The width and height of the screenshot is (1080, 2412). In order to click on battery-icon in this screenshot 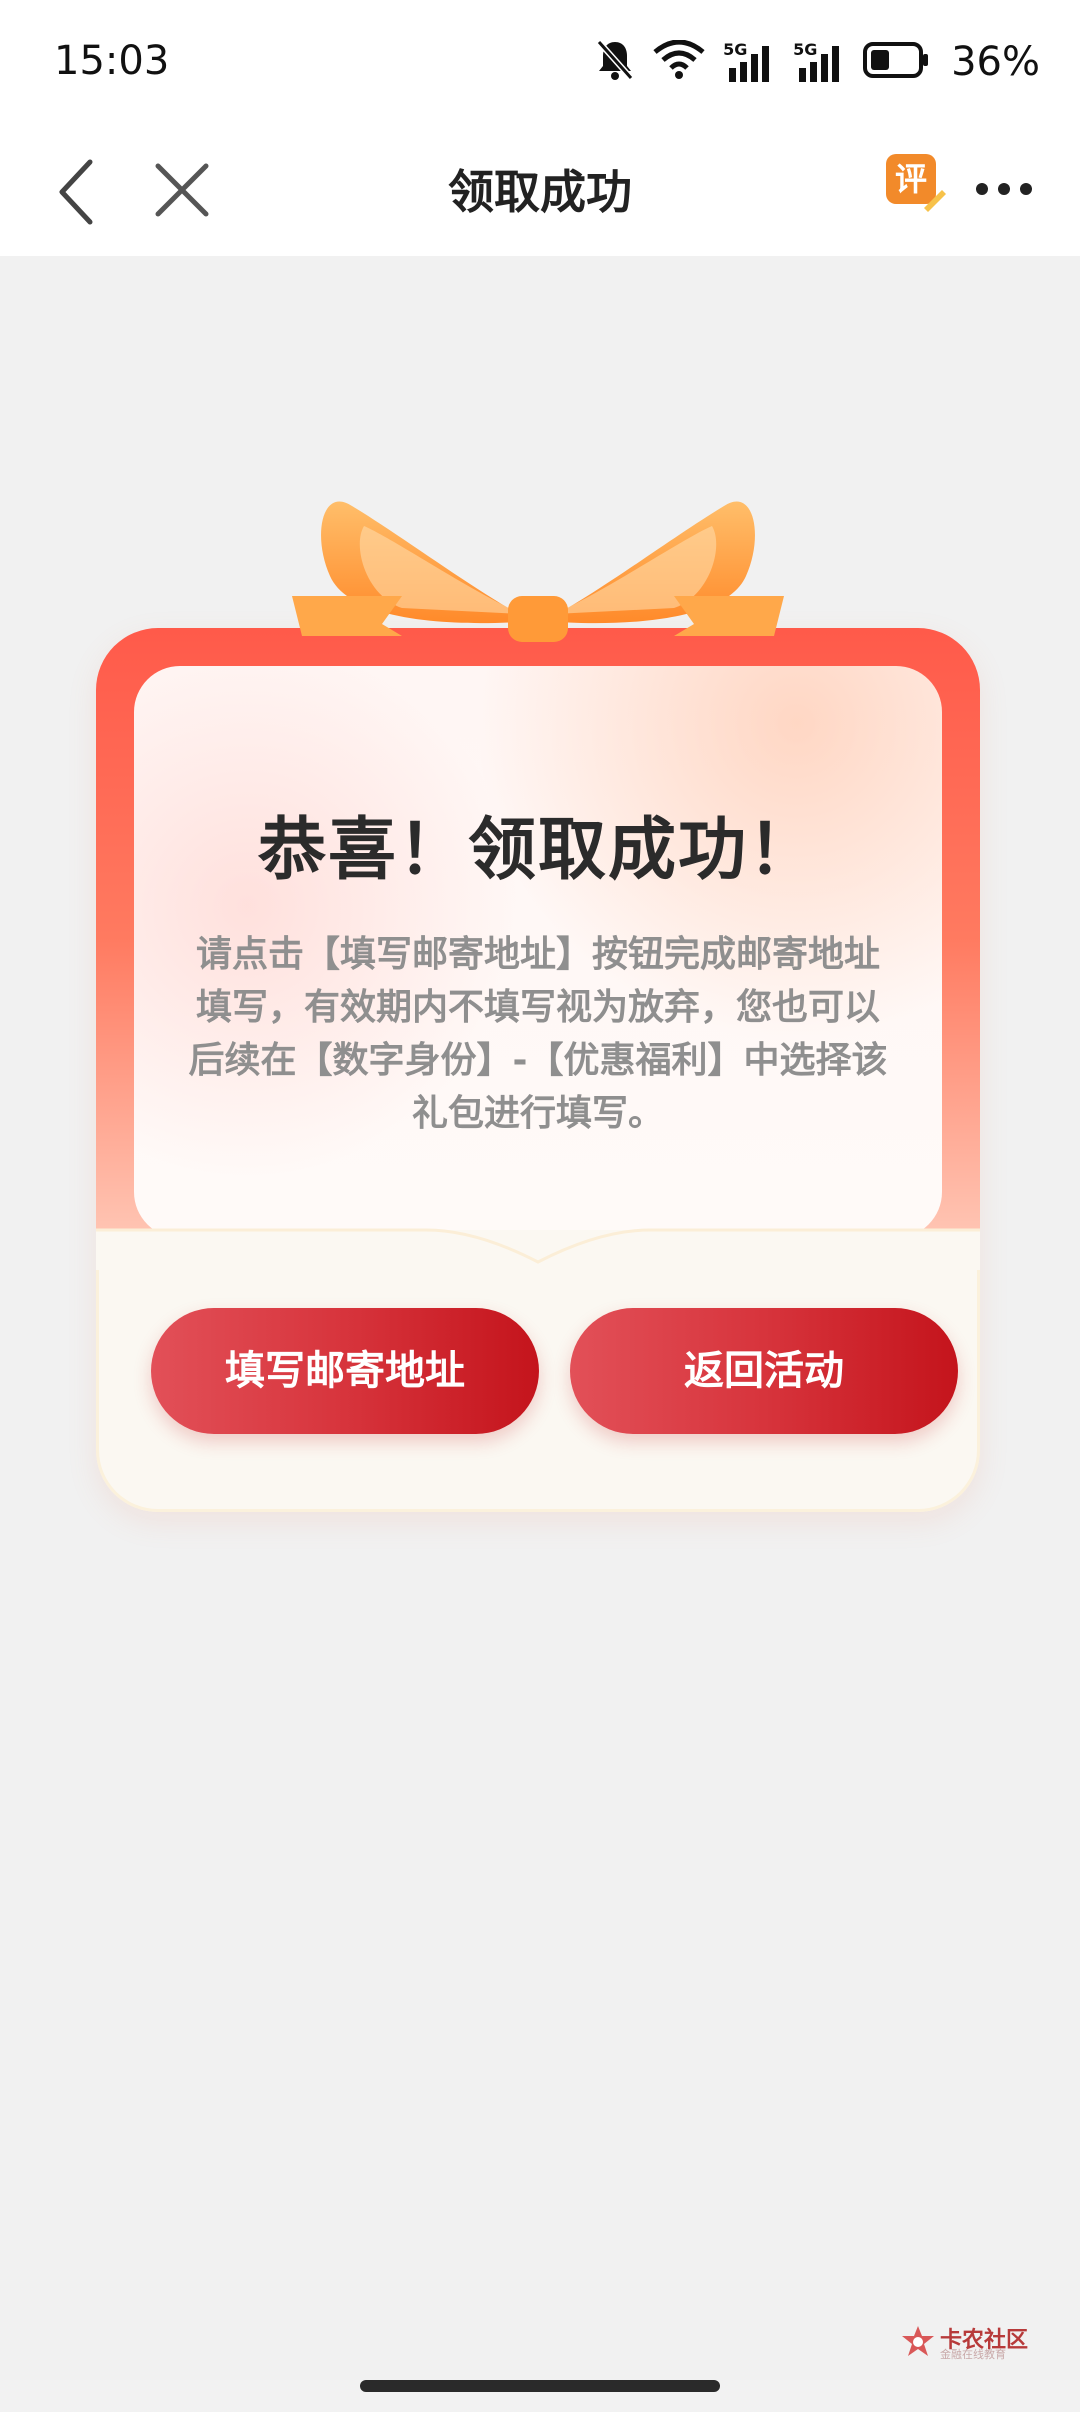, I will do `click(896, 62)`.